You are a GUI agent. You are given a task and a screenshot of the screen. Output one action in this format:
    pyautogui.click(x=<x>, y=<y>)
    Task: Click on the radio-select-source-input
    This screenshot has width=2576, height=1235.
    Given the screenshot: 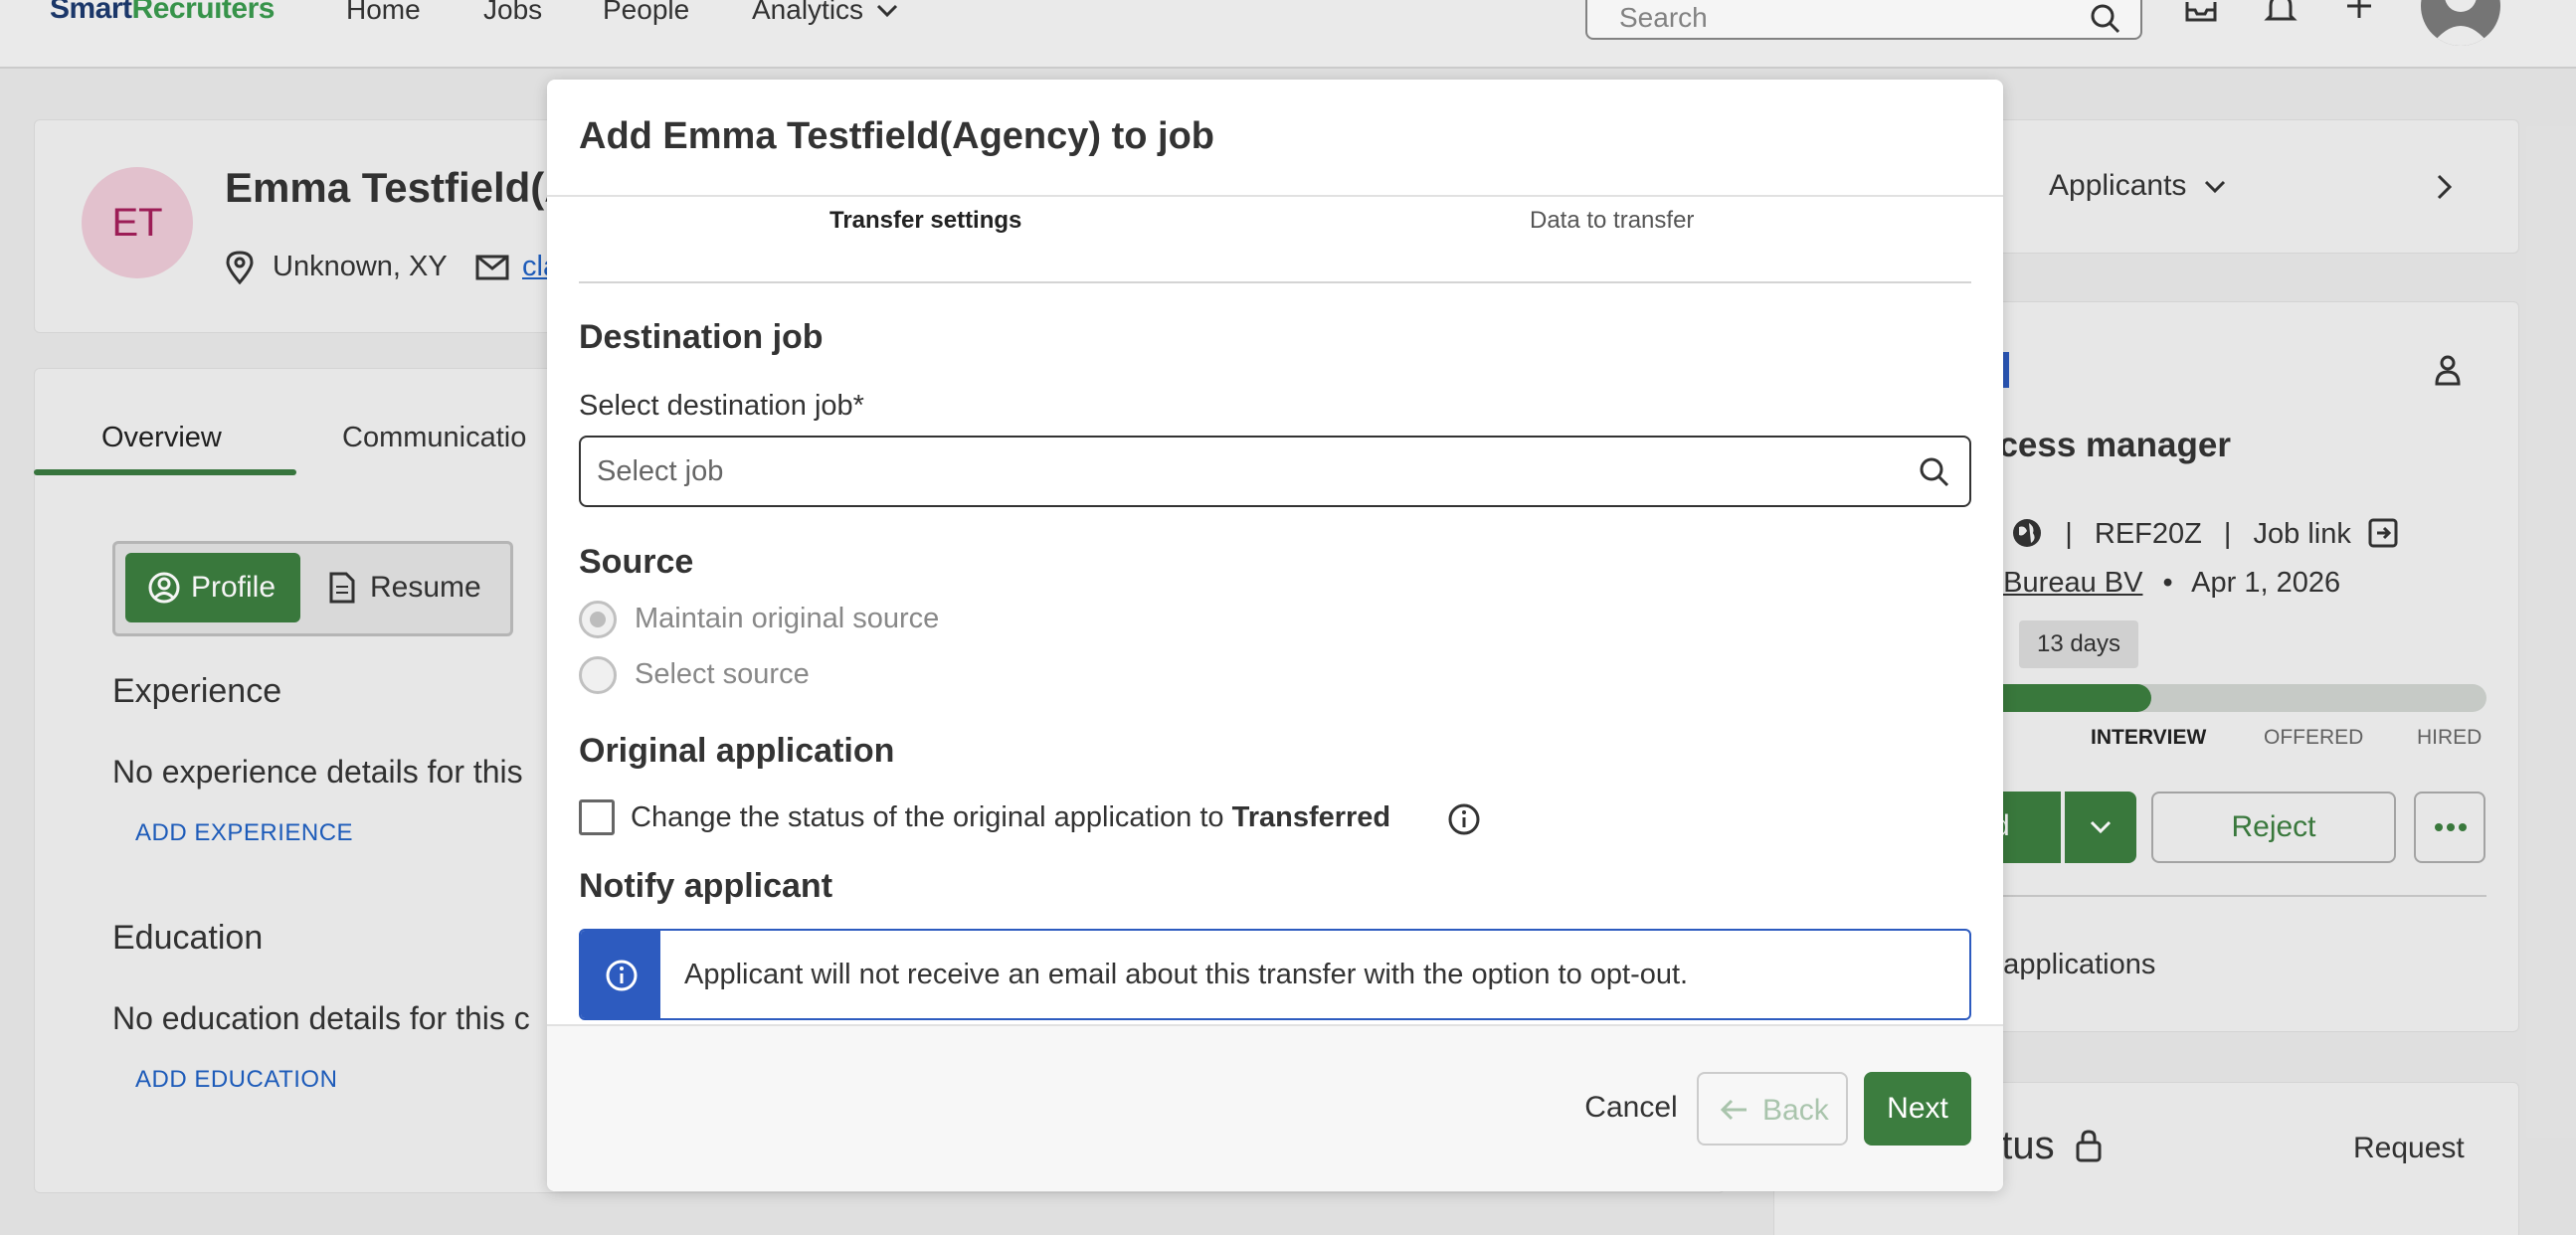 What is the action you would take?
    pyautogui.click(x=598, y=675)
    